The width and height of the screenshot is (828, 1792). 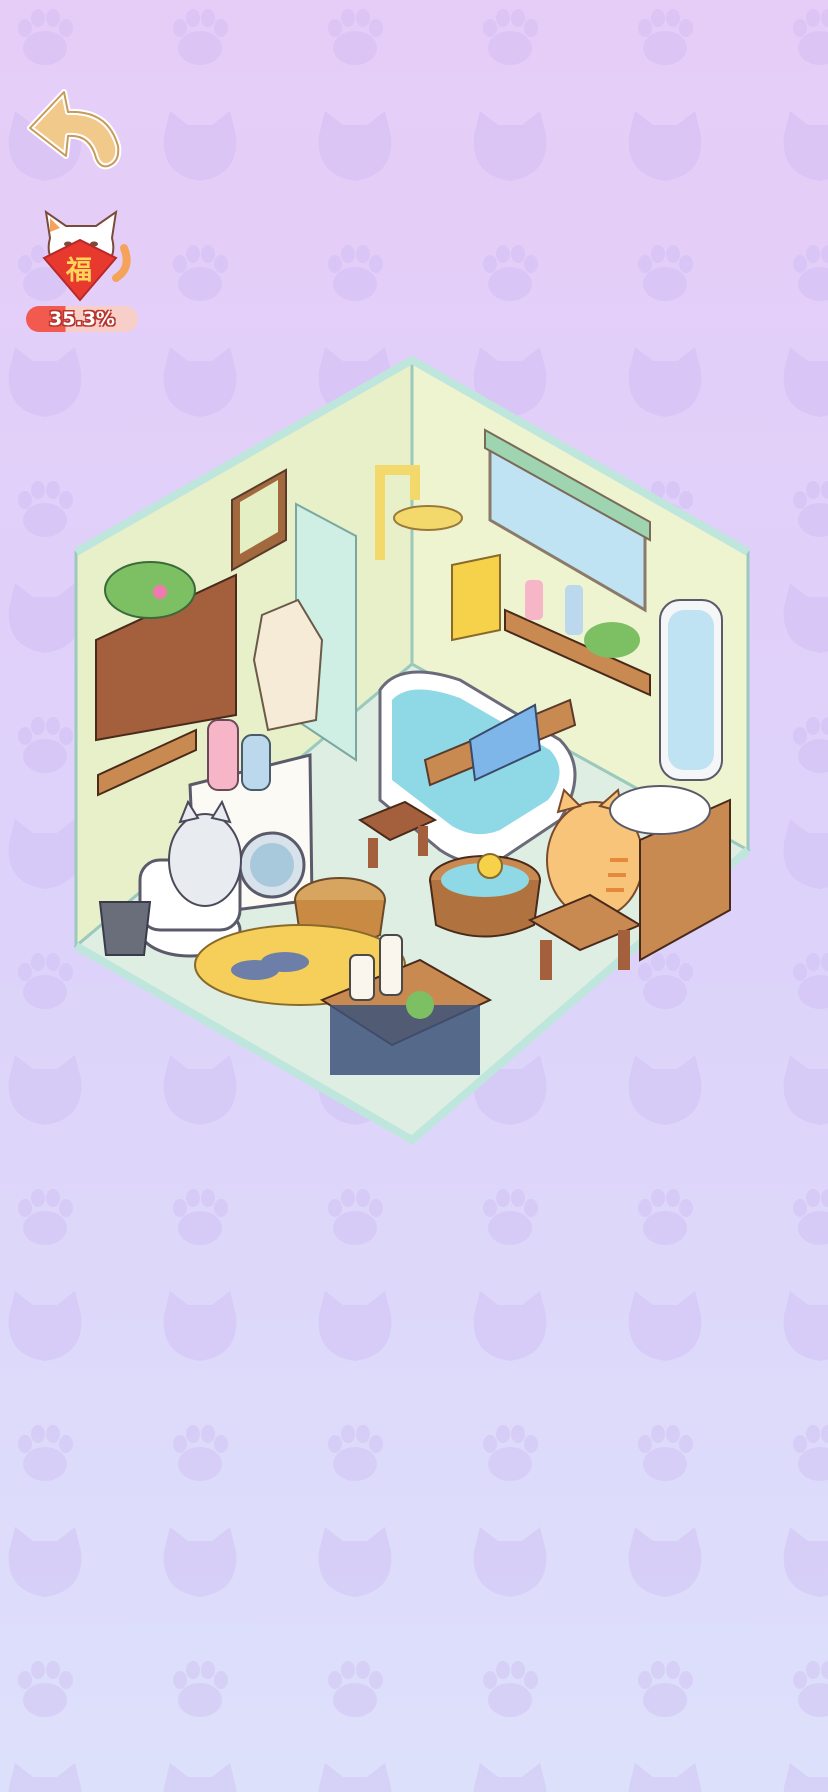 I want to click on curved-arrow-icon, so click(x=74, y=129).